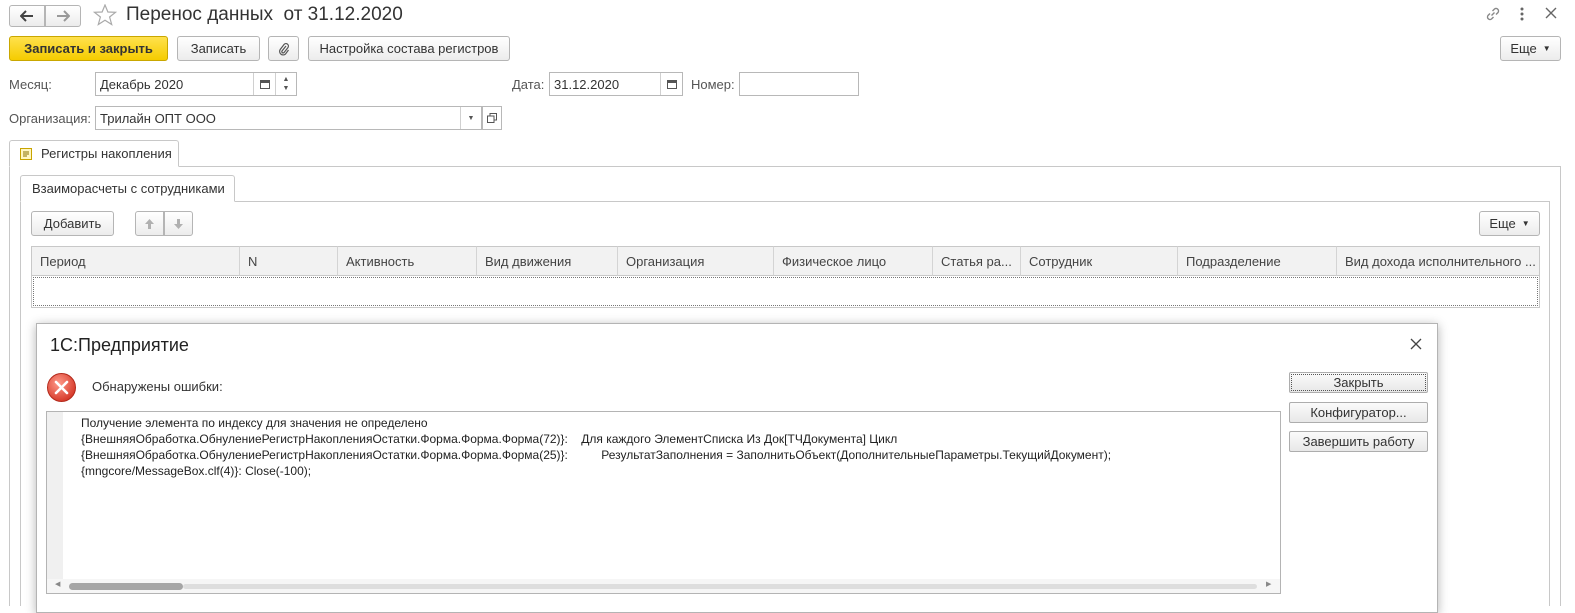 The width and height of the screenshot is (1575, 613). Describe the element at coordinates (1493, 14) in the screenshot. I see `link-icon` at that location.